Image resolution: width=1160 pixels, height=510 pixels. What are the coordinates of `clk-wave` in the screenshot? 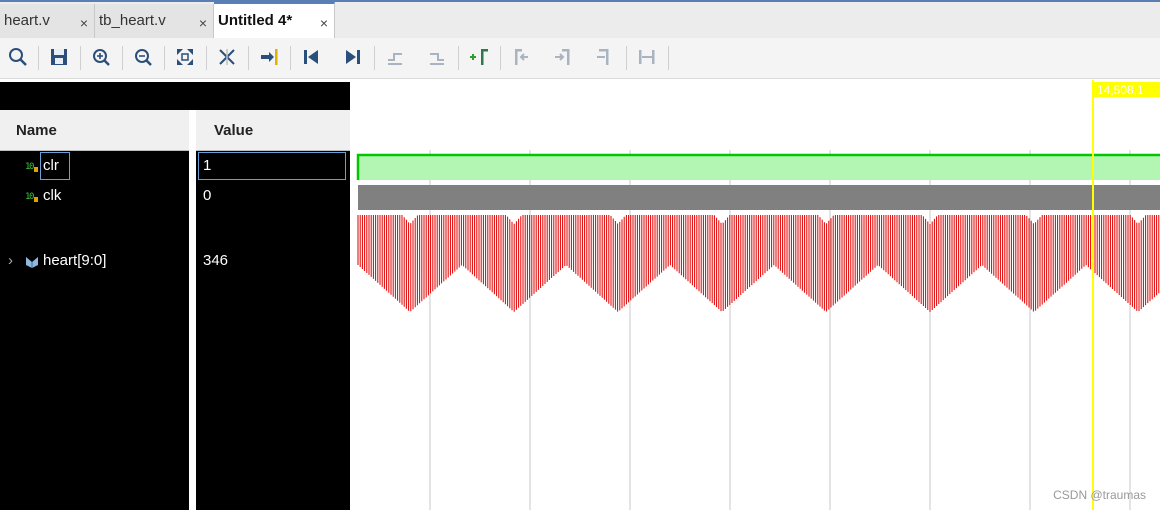 It's located at (759, 197).